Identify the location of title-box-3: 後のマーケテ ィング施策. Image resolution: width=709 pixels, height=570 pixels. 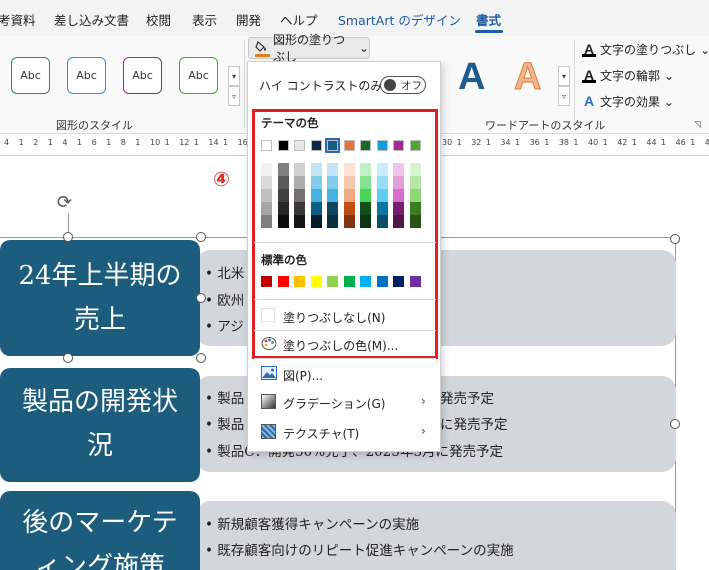
(100, 530).